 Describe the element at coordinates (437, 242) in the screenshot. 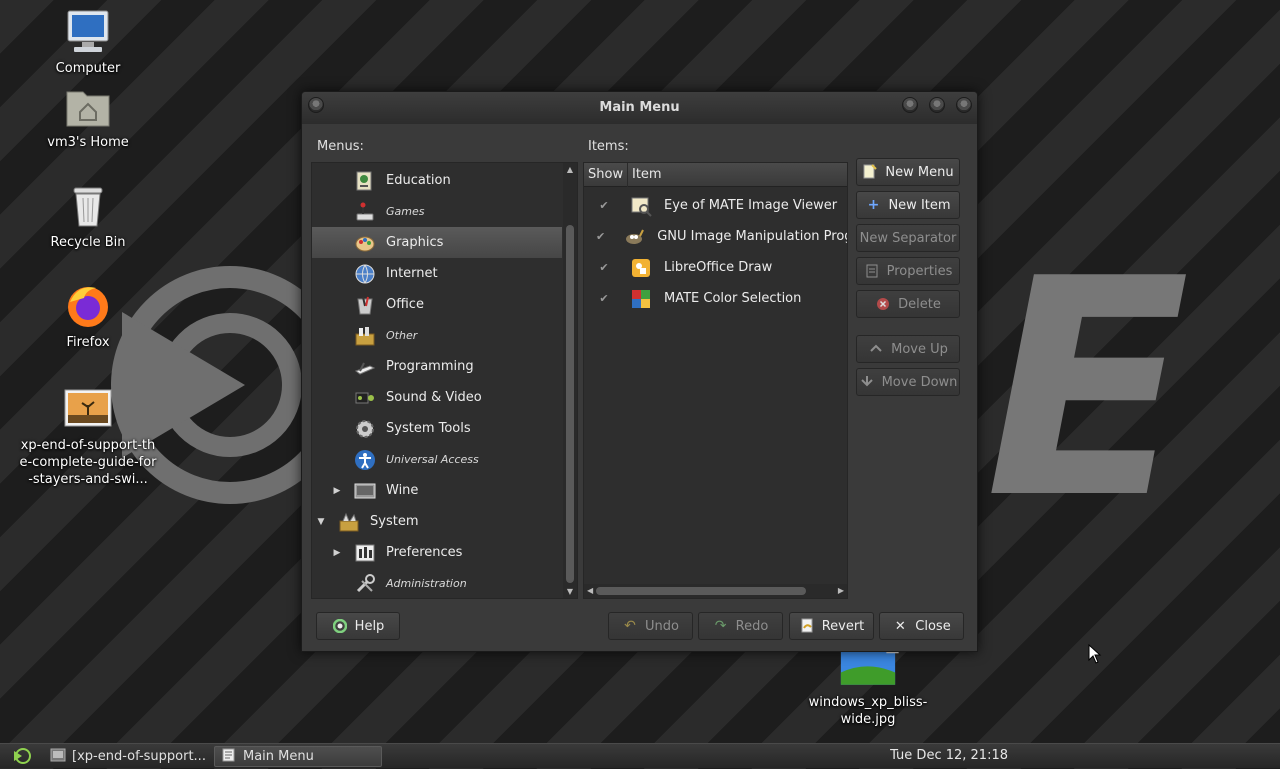

I see `menu-tree-item-graphics: Graphics` at that location.